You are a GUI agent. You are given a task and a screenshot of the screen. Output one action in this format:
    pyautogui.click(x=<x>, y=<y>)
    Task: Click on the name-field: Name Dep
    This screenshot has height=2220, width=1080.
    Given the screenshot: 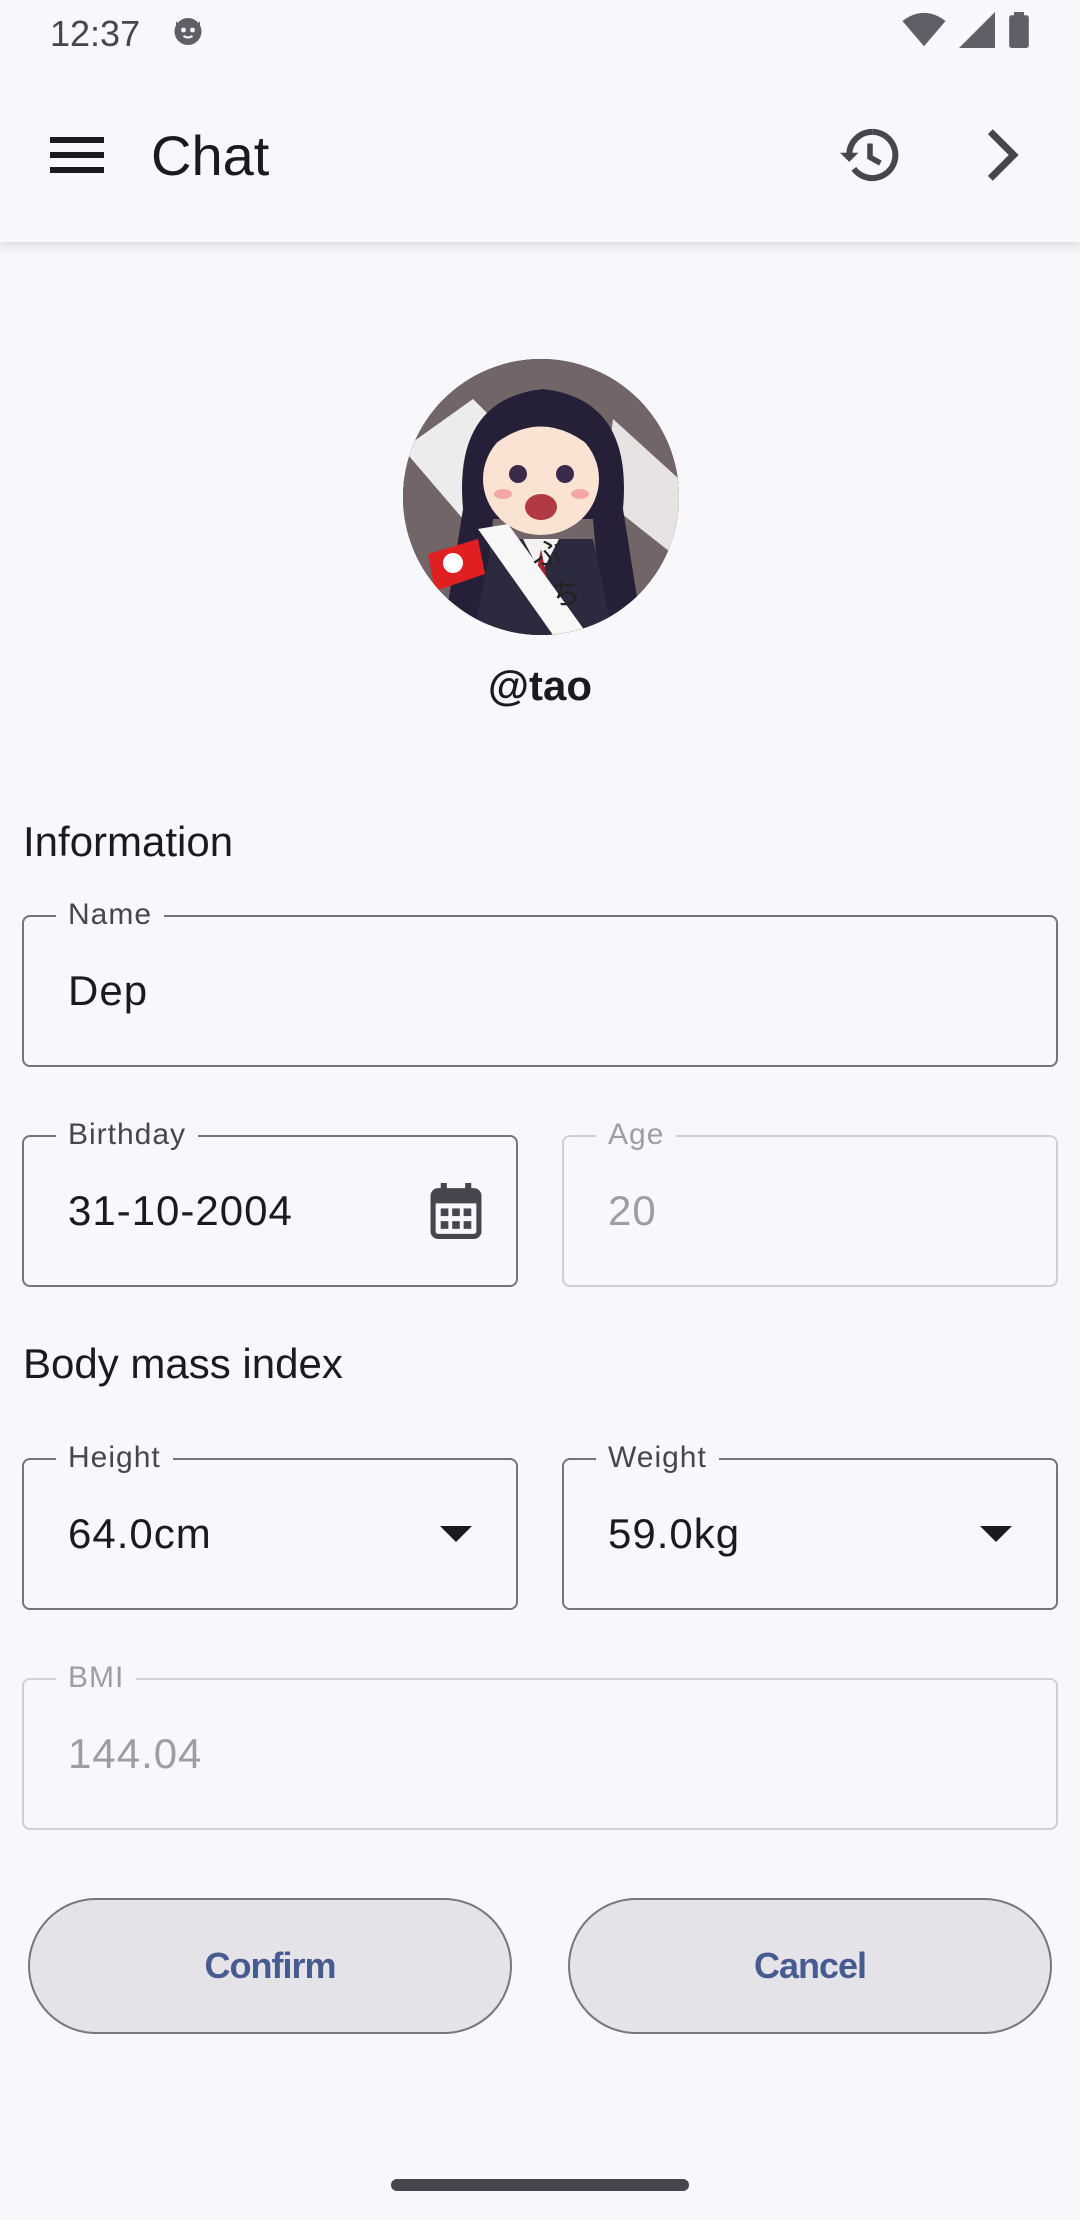 What is the action you would take?
    pyautogui.click(x=540, y=981)
    